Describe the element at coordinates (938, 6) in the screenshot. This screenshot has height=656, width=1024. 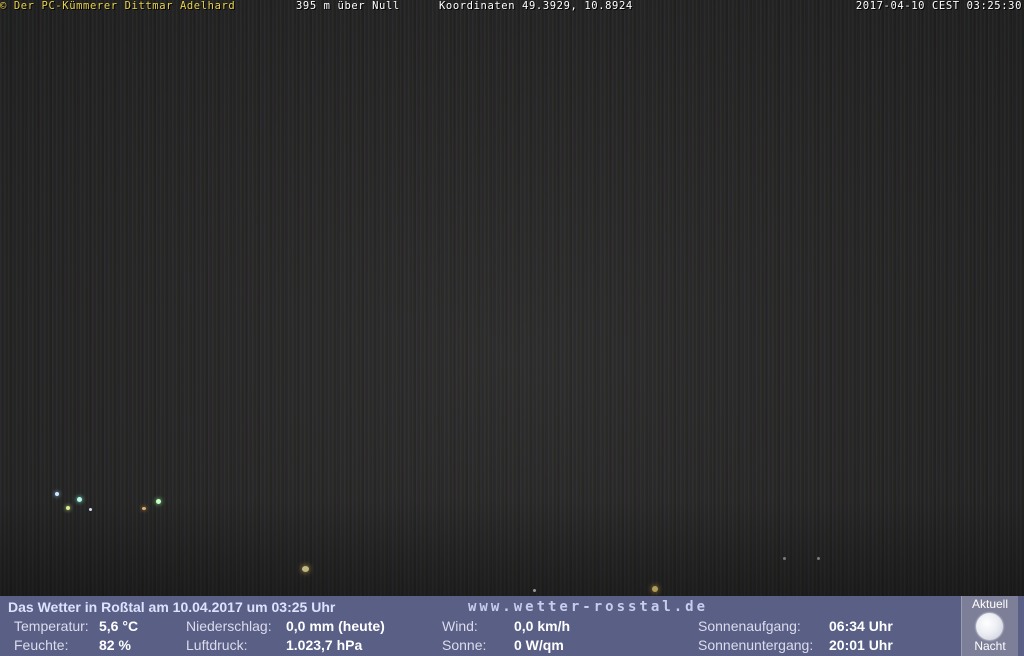
I see `timestamp-text: 2017-04-10 CEST 03:25:30` at that location.